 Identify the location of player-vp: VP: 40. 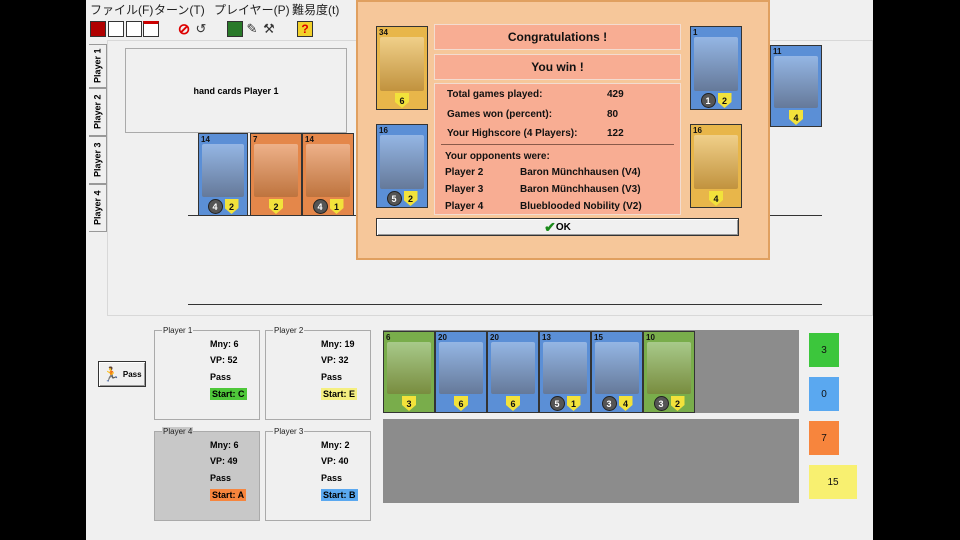
(335, 461).